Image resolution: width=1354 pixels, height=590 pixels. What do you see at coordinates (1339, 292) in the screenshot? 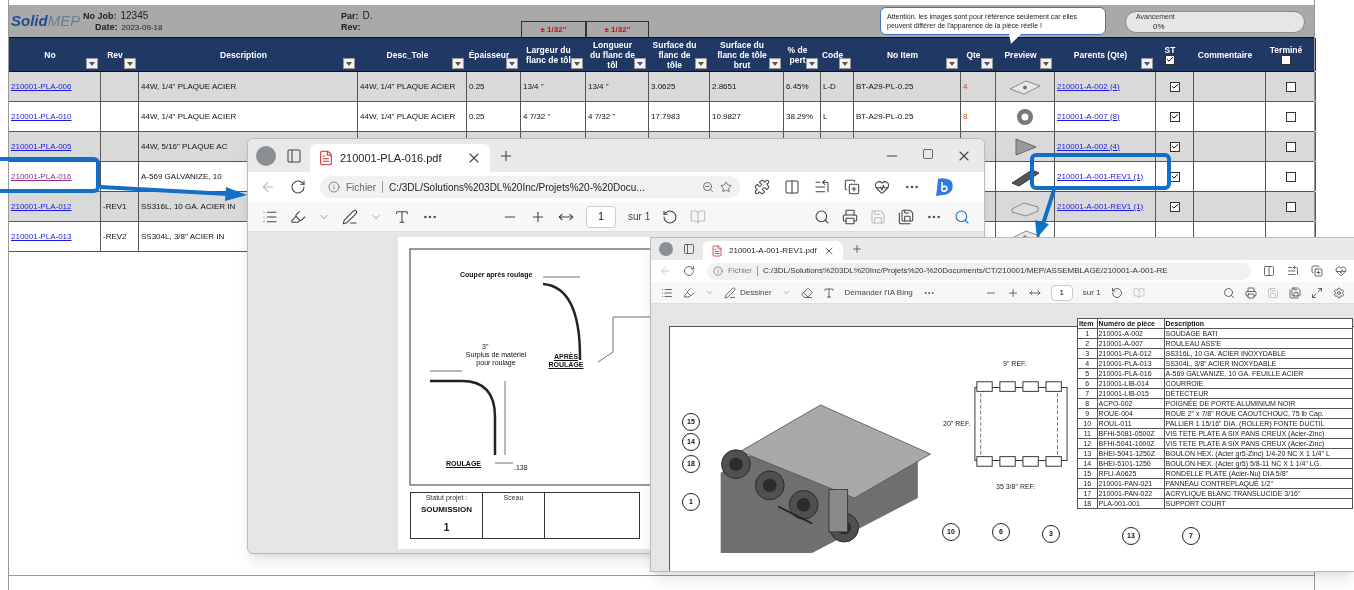
I see `settings-icon` at bounding box center [1339, 292].